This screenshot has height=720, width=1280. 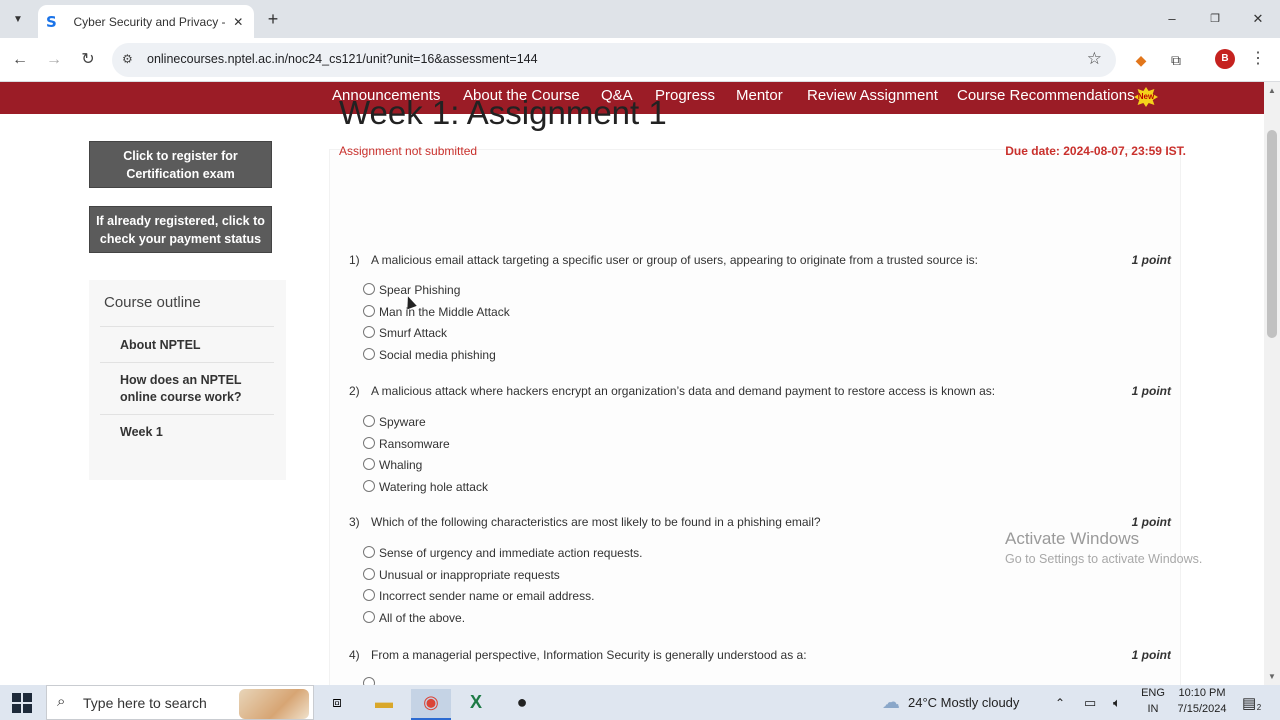 What do you see at coordinates (145, 703) in the screenshot?
I see `search-placeholder: Type here to search` at bounding box center [145, 703].